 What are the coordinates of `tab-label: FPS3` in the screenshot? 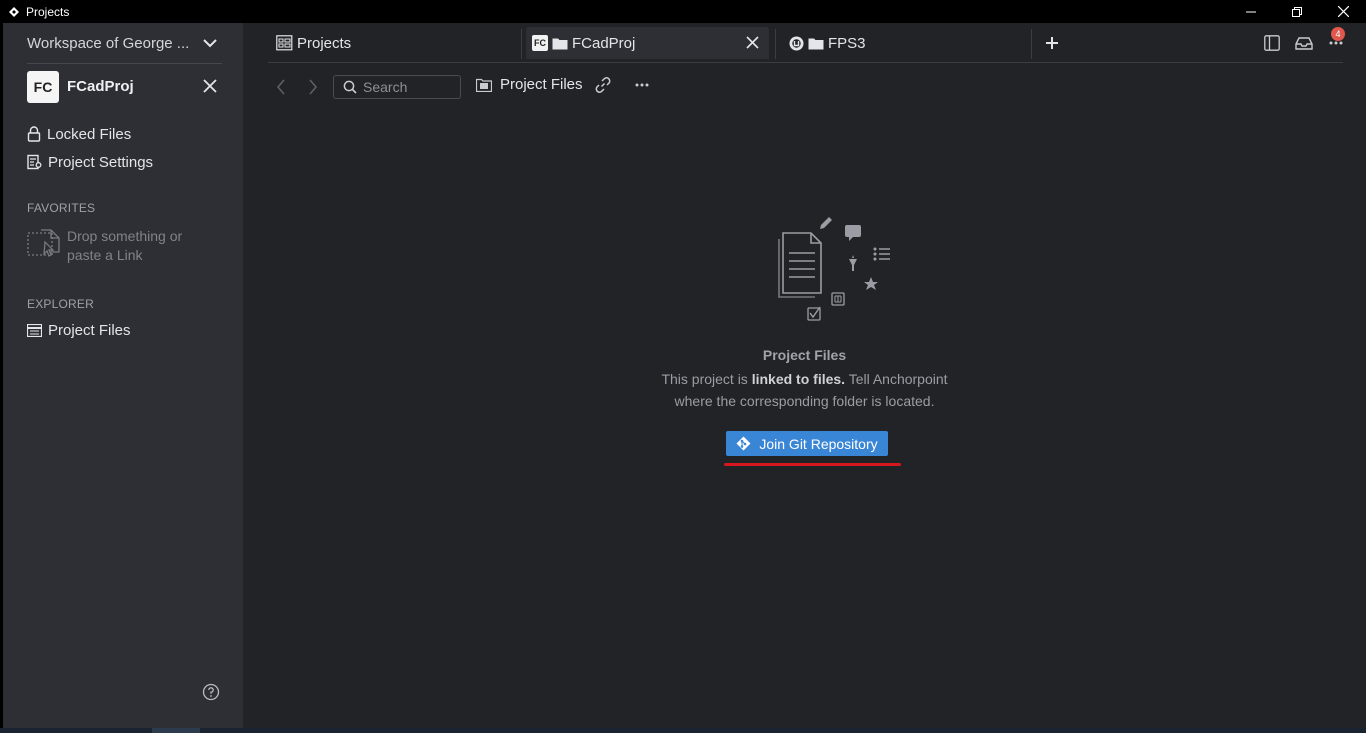 It's located at (847, 43).